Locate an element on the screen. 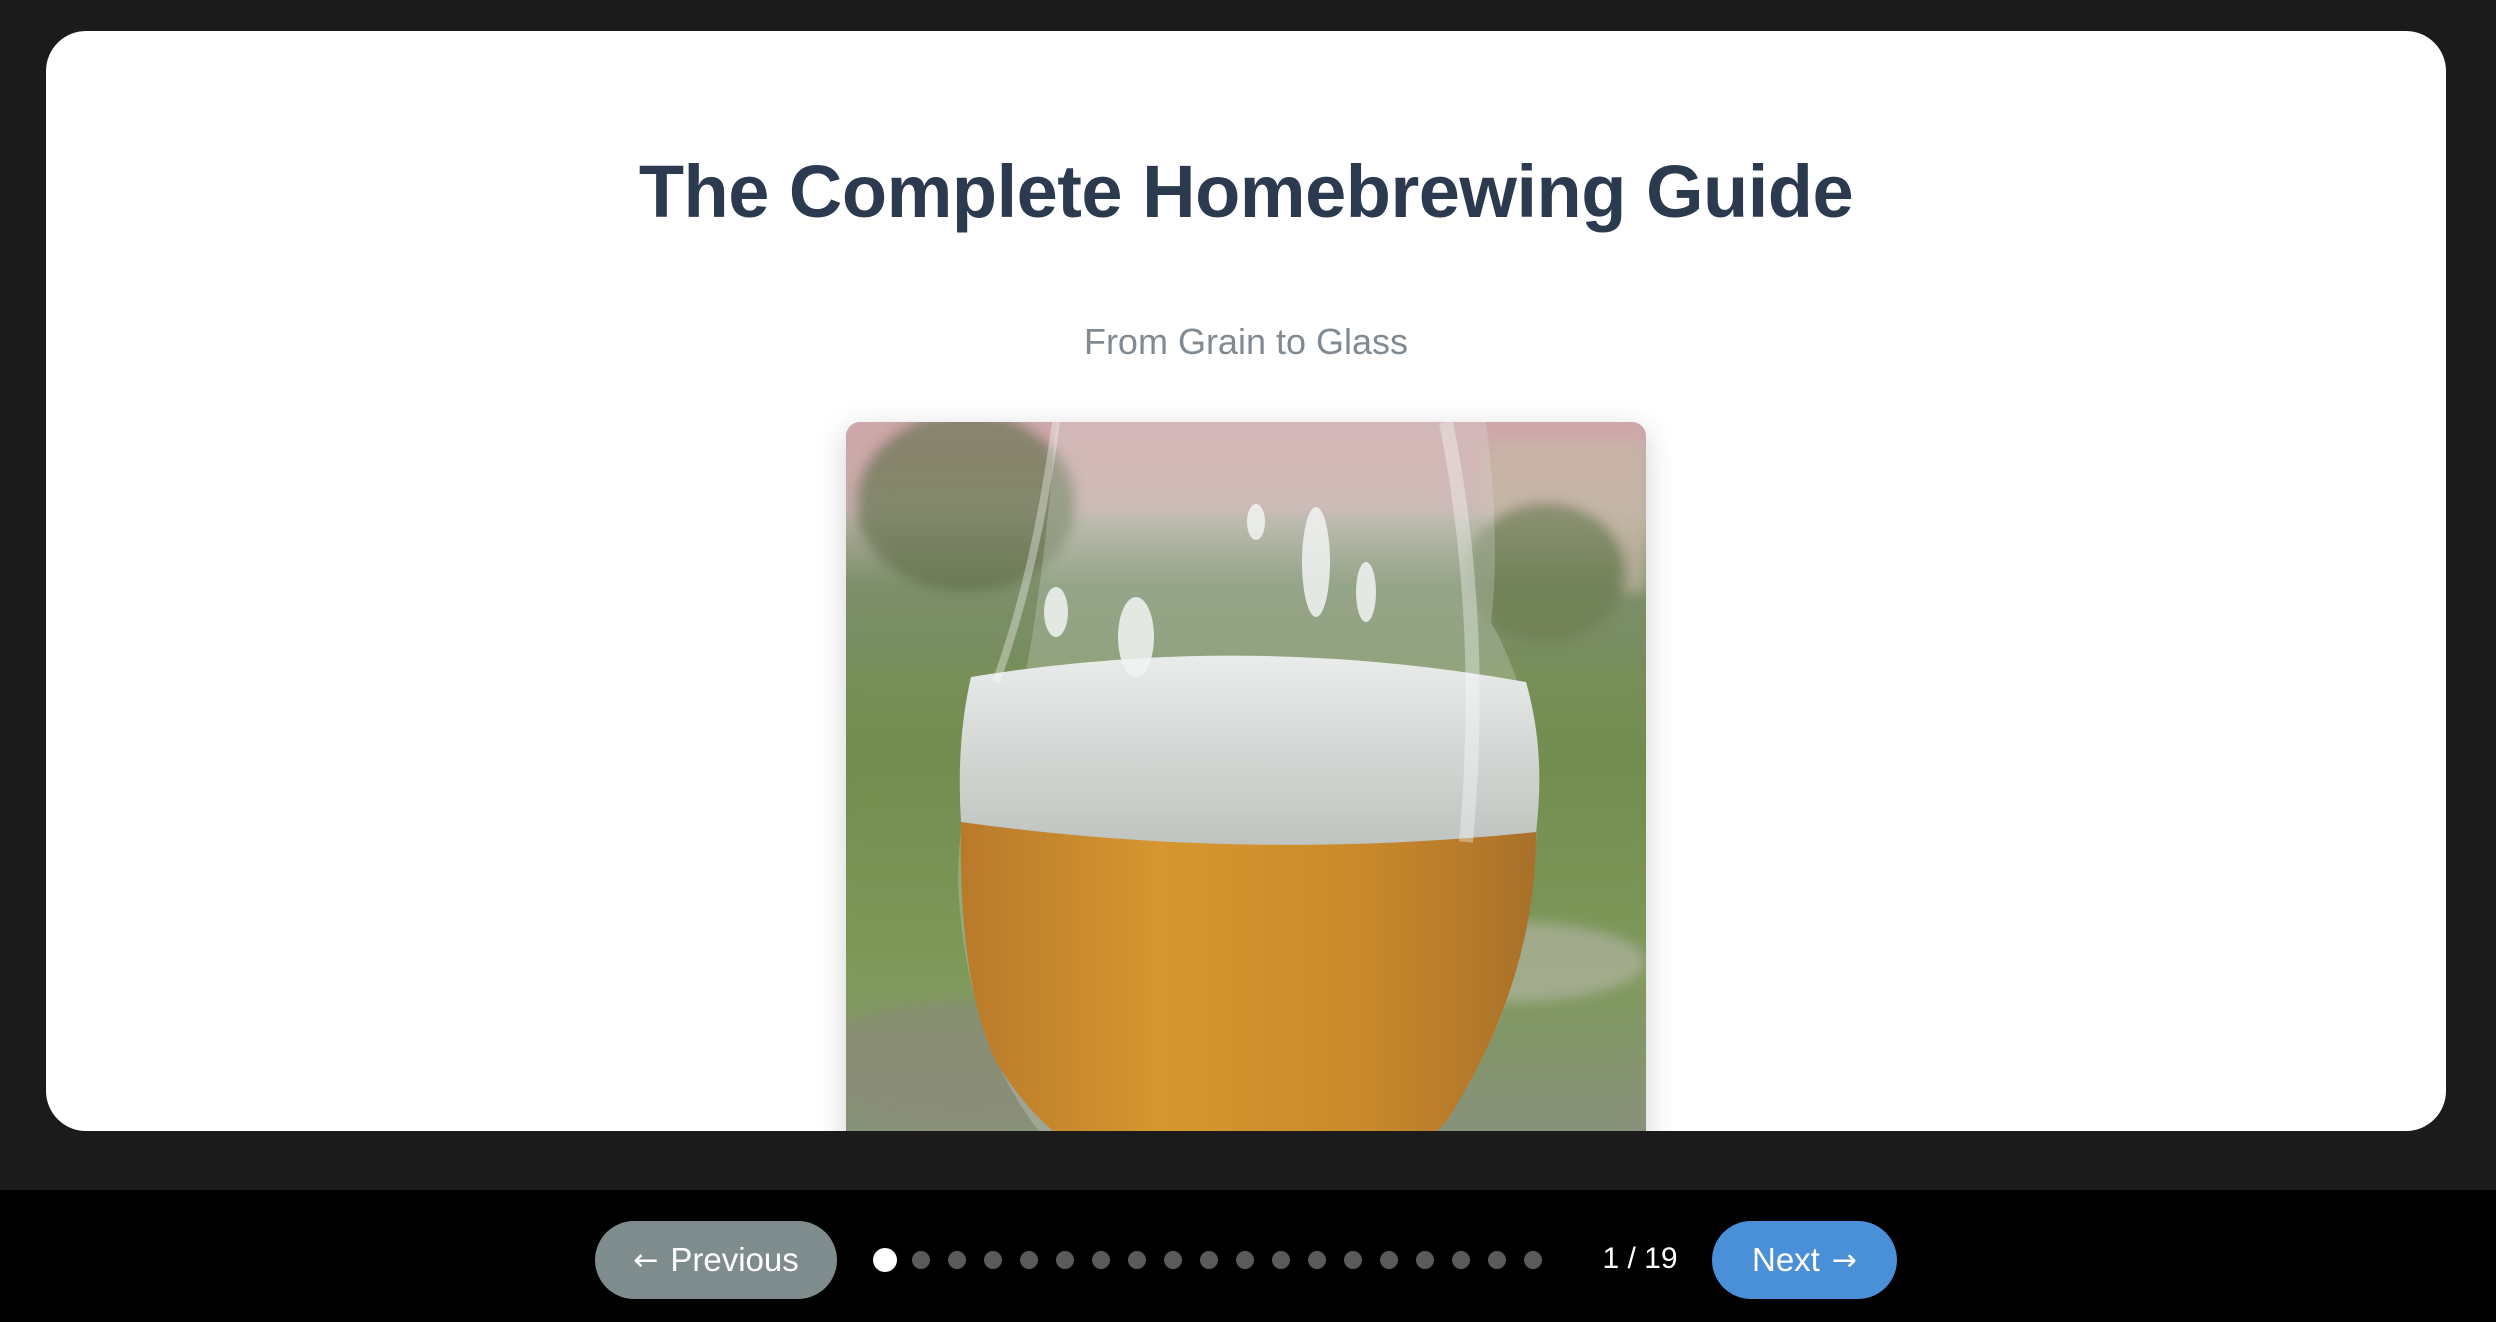 This screenshot has width=2496, height=1322. slide-subtitle: From Grain to Glass is located at coordinates (1246, 341).